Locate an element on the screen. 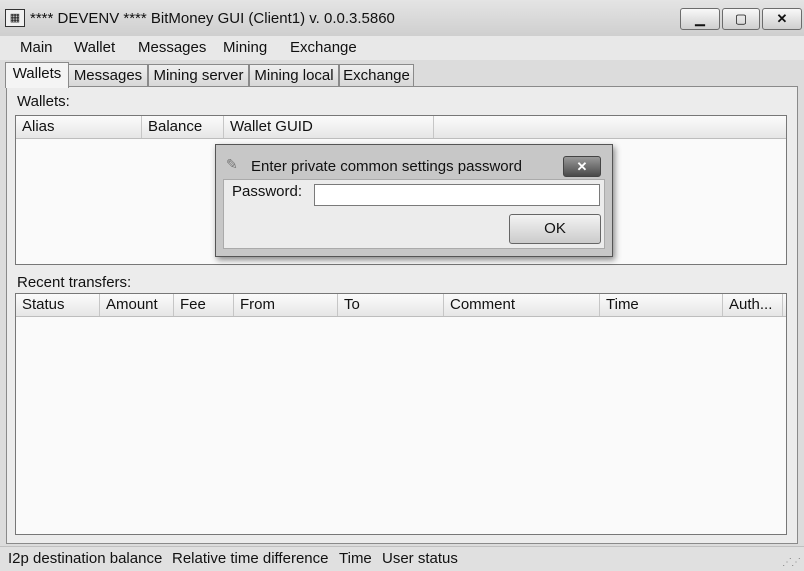 The height and width of the screenshot is (571, 804). status-time-difference: Relative time difference is located at coordinates (250, 558).